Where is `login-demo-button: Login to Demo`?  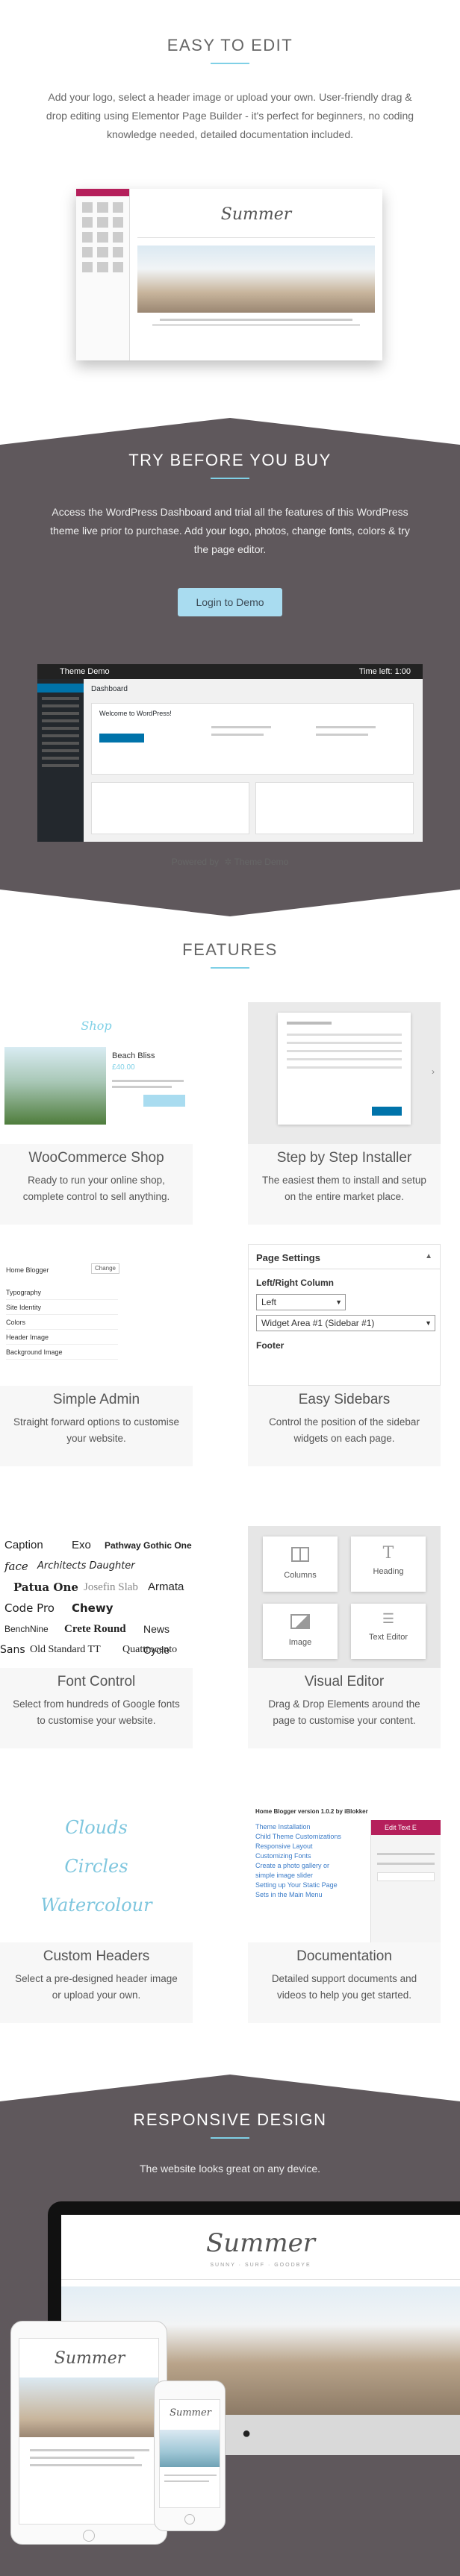
login-demo-button: Login to Demo is located at coordinates (230, 602).